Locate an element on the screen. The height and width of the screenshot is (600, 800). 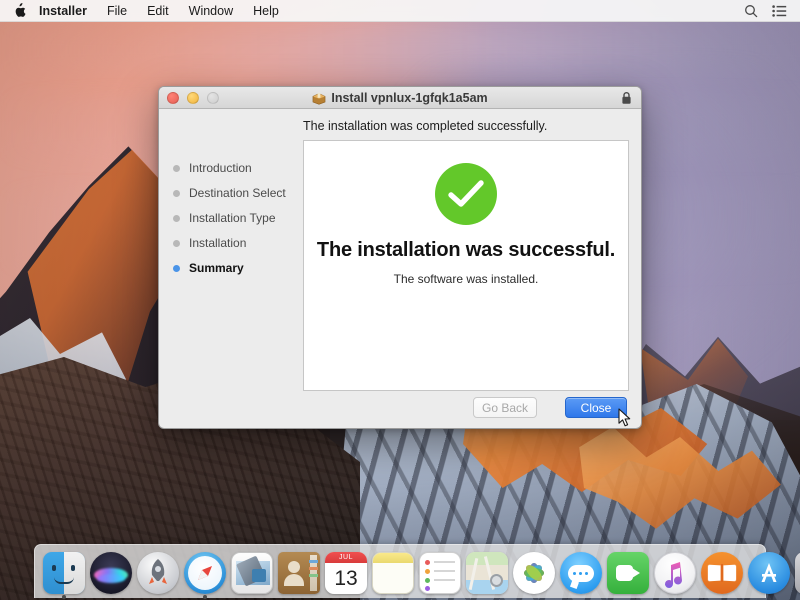
success-title: The installation was successful. is located at coordinates (466, 250).